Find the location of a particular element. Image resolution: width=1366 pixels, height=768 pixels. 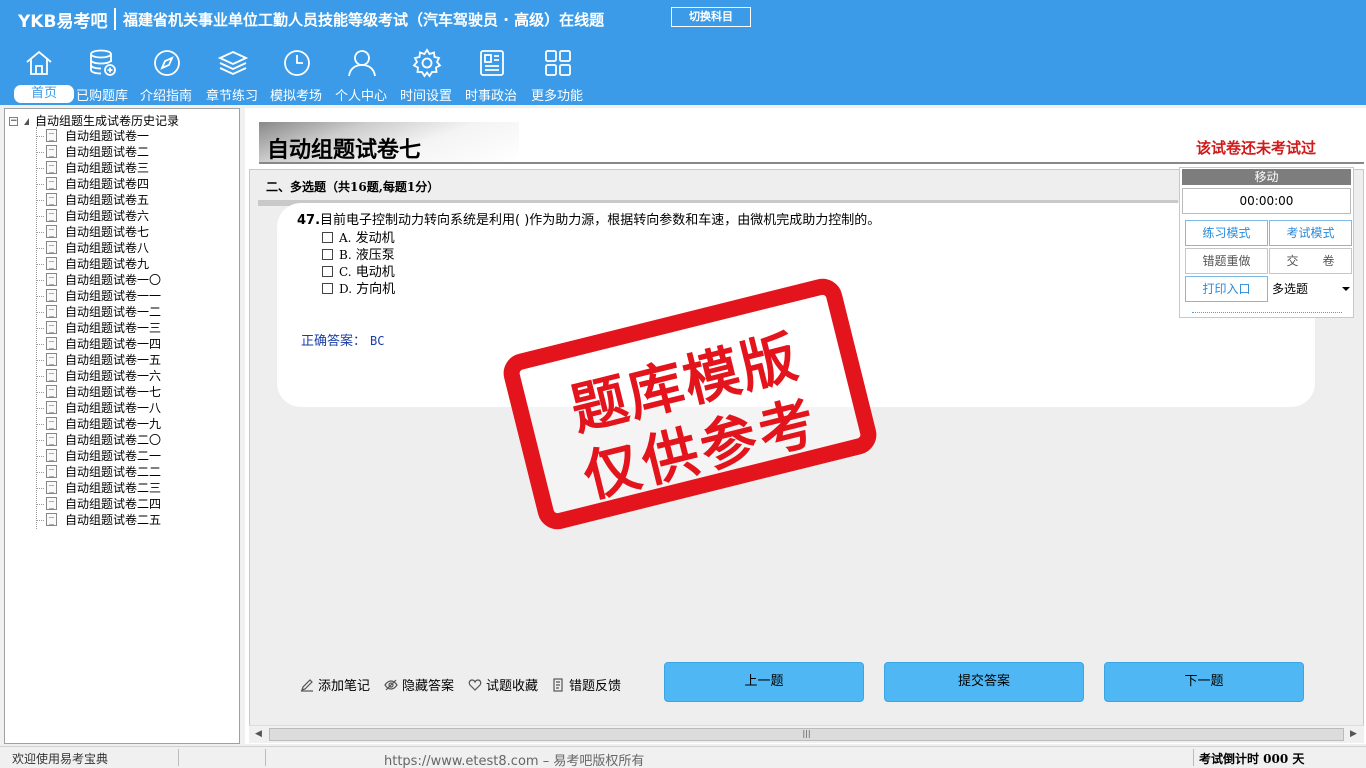

tree-item: 自动组题试卷一四 is located at coordinates (98, 344).